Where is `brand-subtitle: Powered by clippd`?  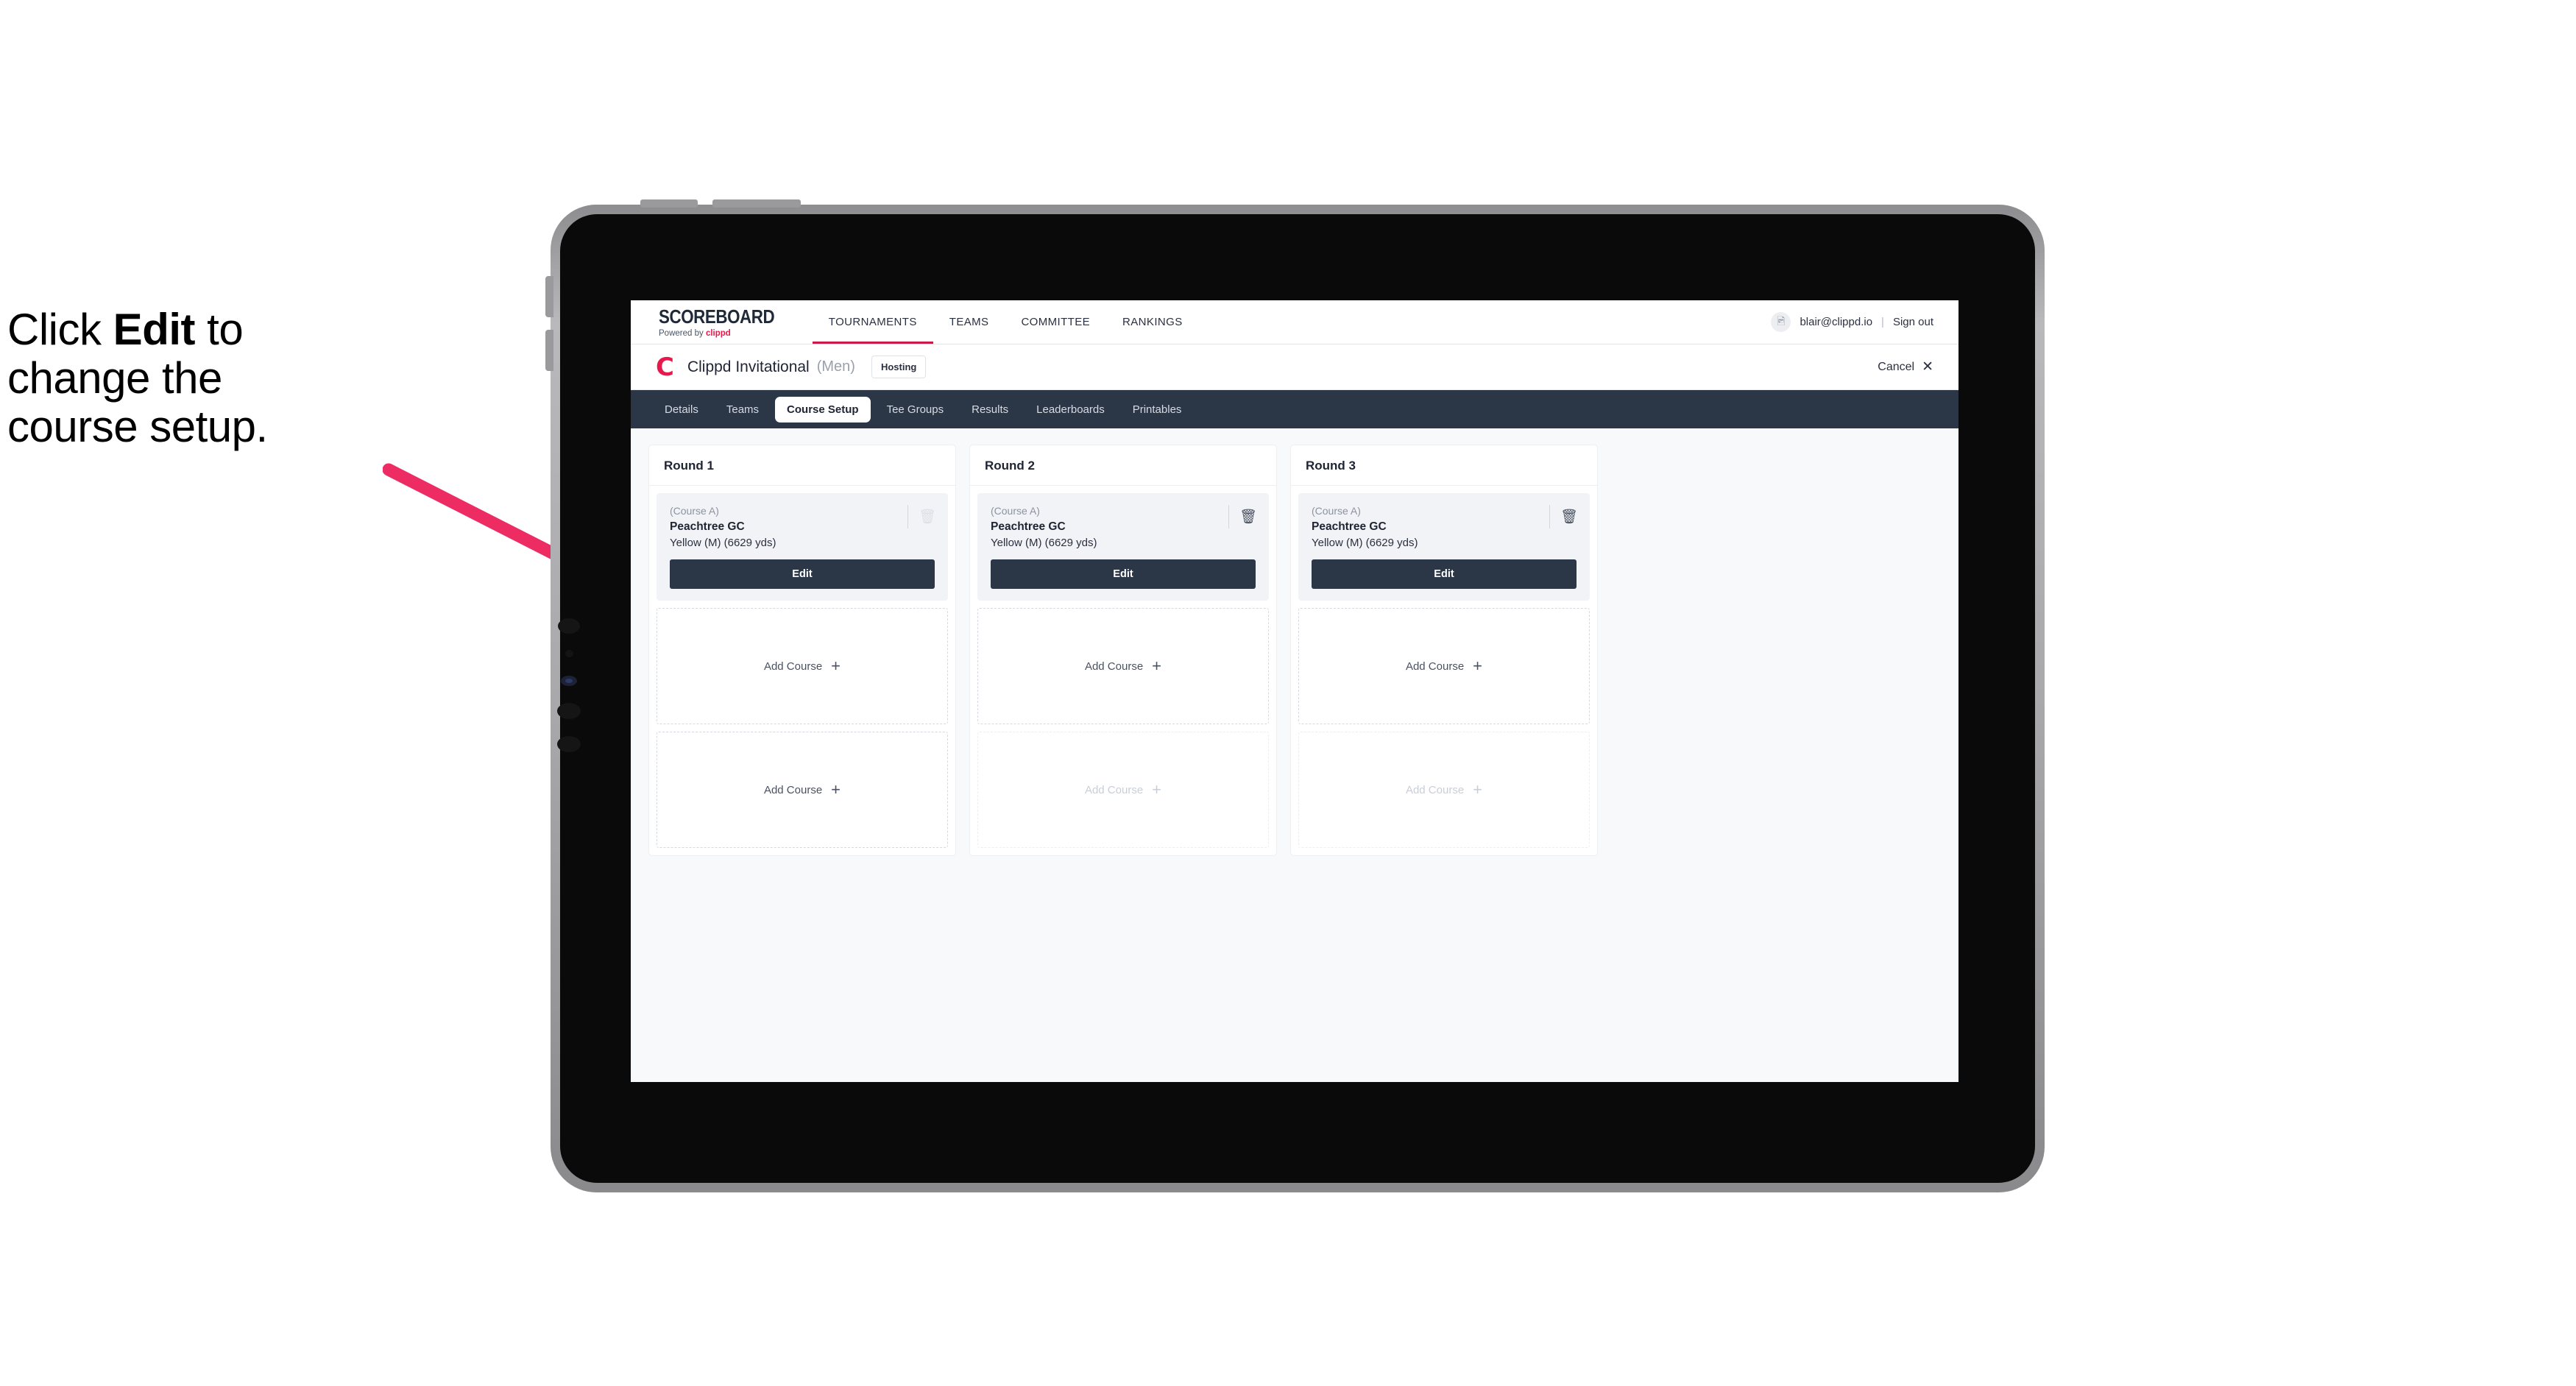
brand-subtitle: Powered by clippd is located at coordinates (726, 333).